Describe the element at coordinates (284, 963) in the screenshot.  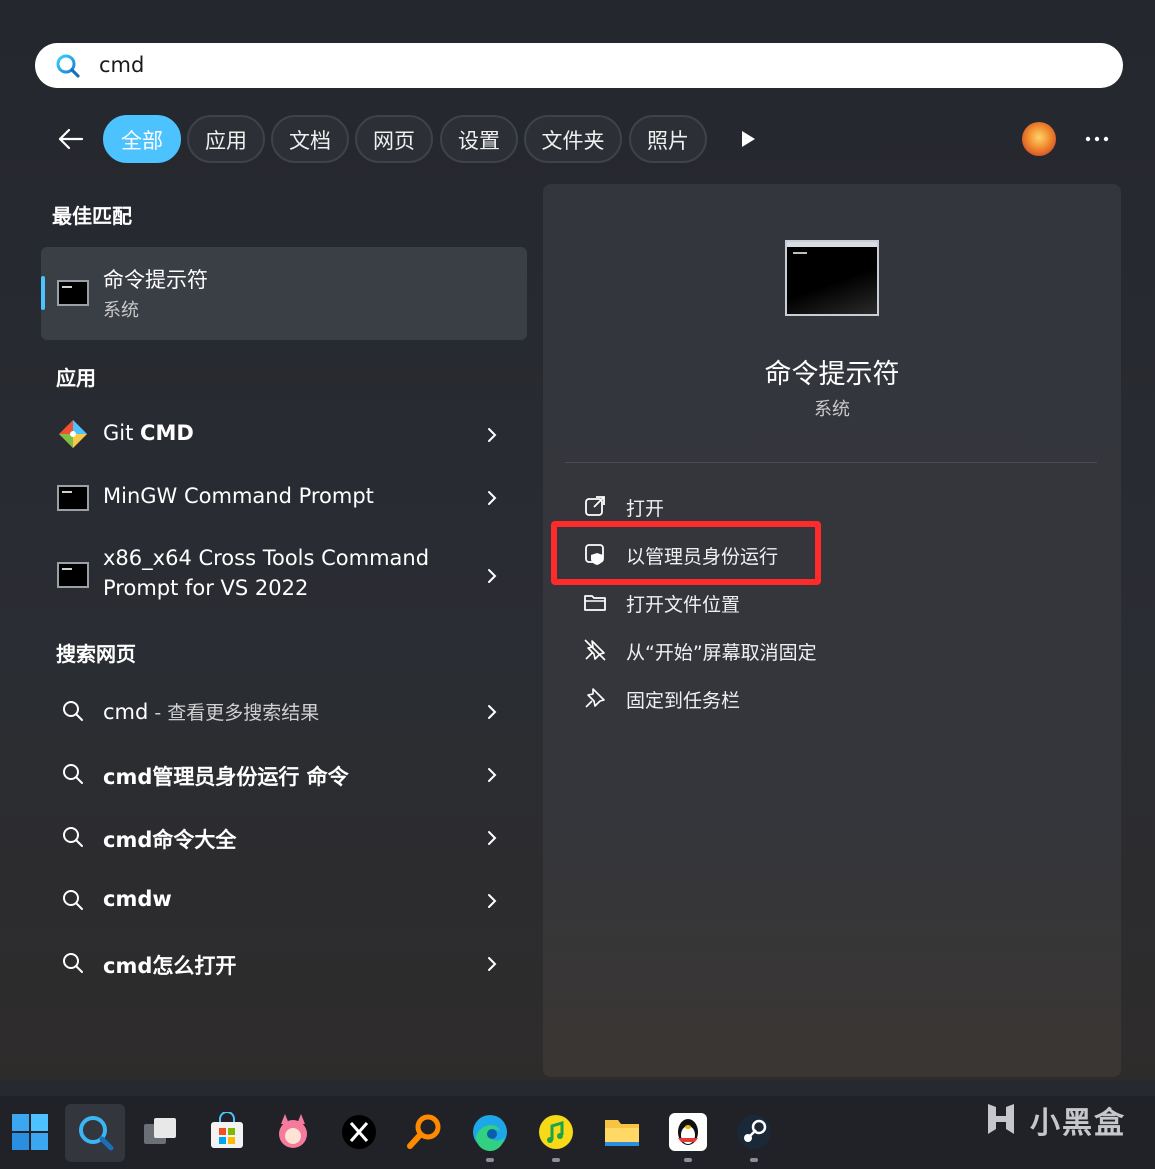
I see `web-result-item: cmd怎么打开` at that location.